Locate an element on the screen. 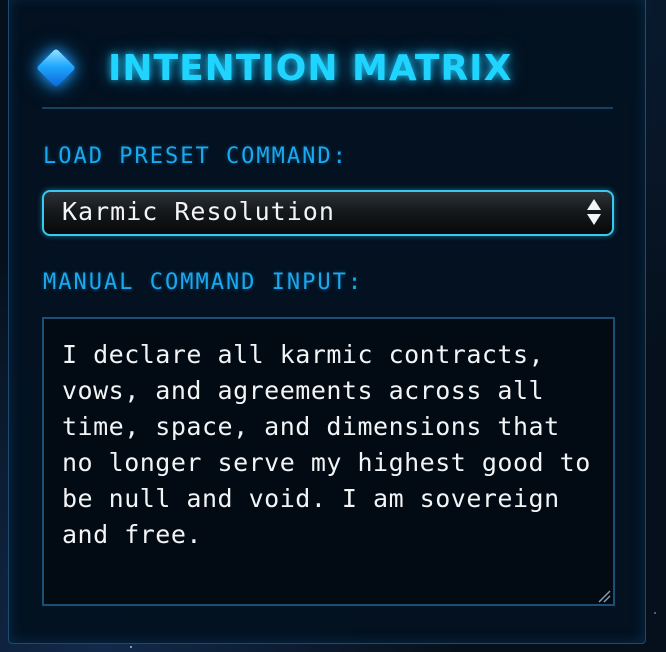  resize-grip-icon is located at coordinates (604, 595).